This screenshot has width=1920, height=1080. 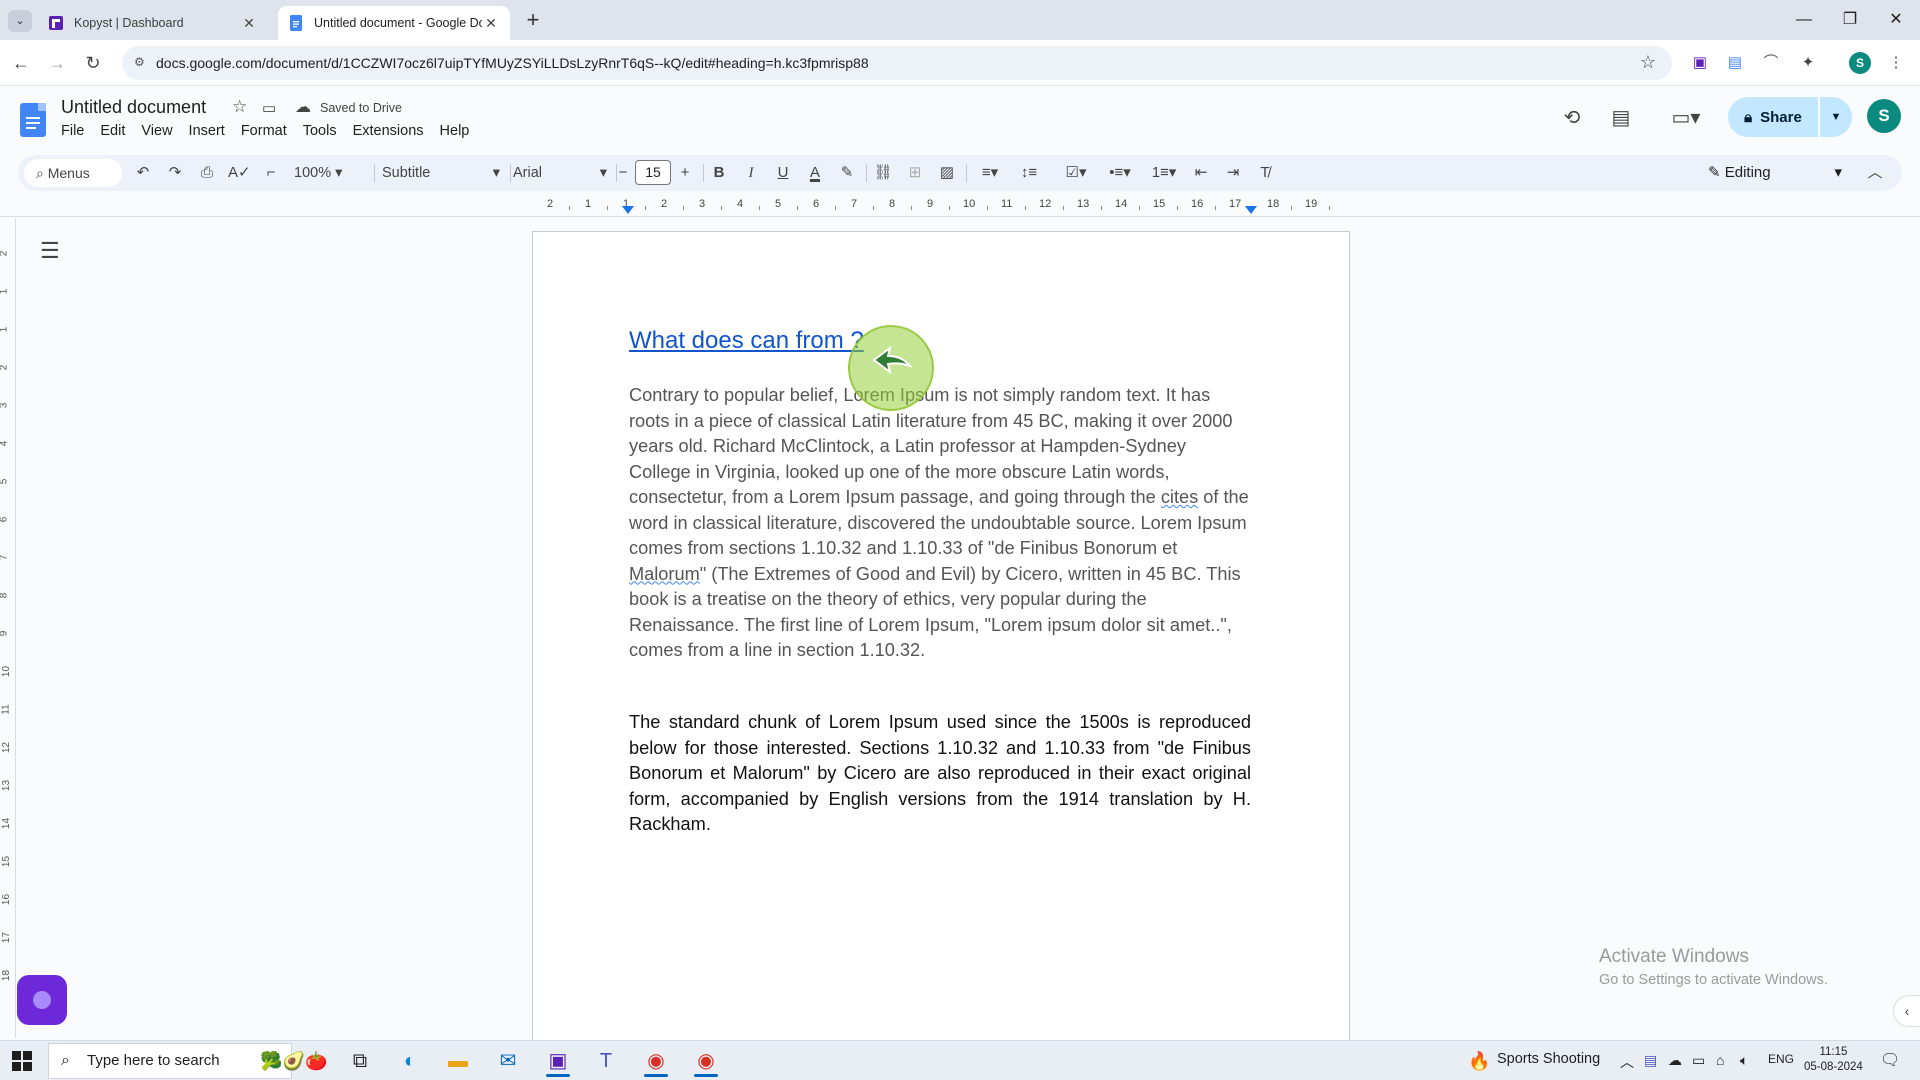 I want to click on kopyst-extension-icon: ▣, so click(x=1700, y=63).